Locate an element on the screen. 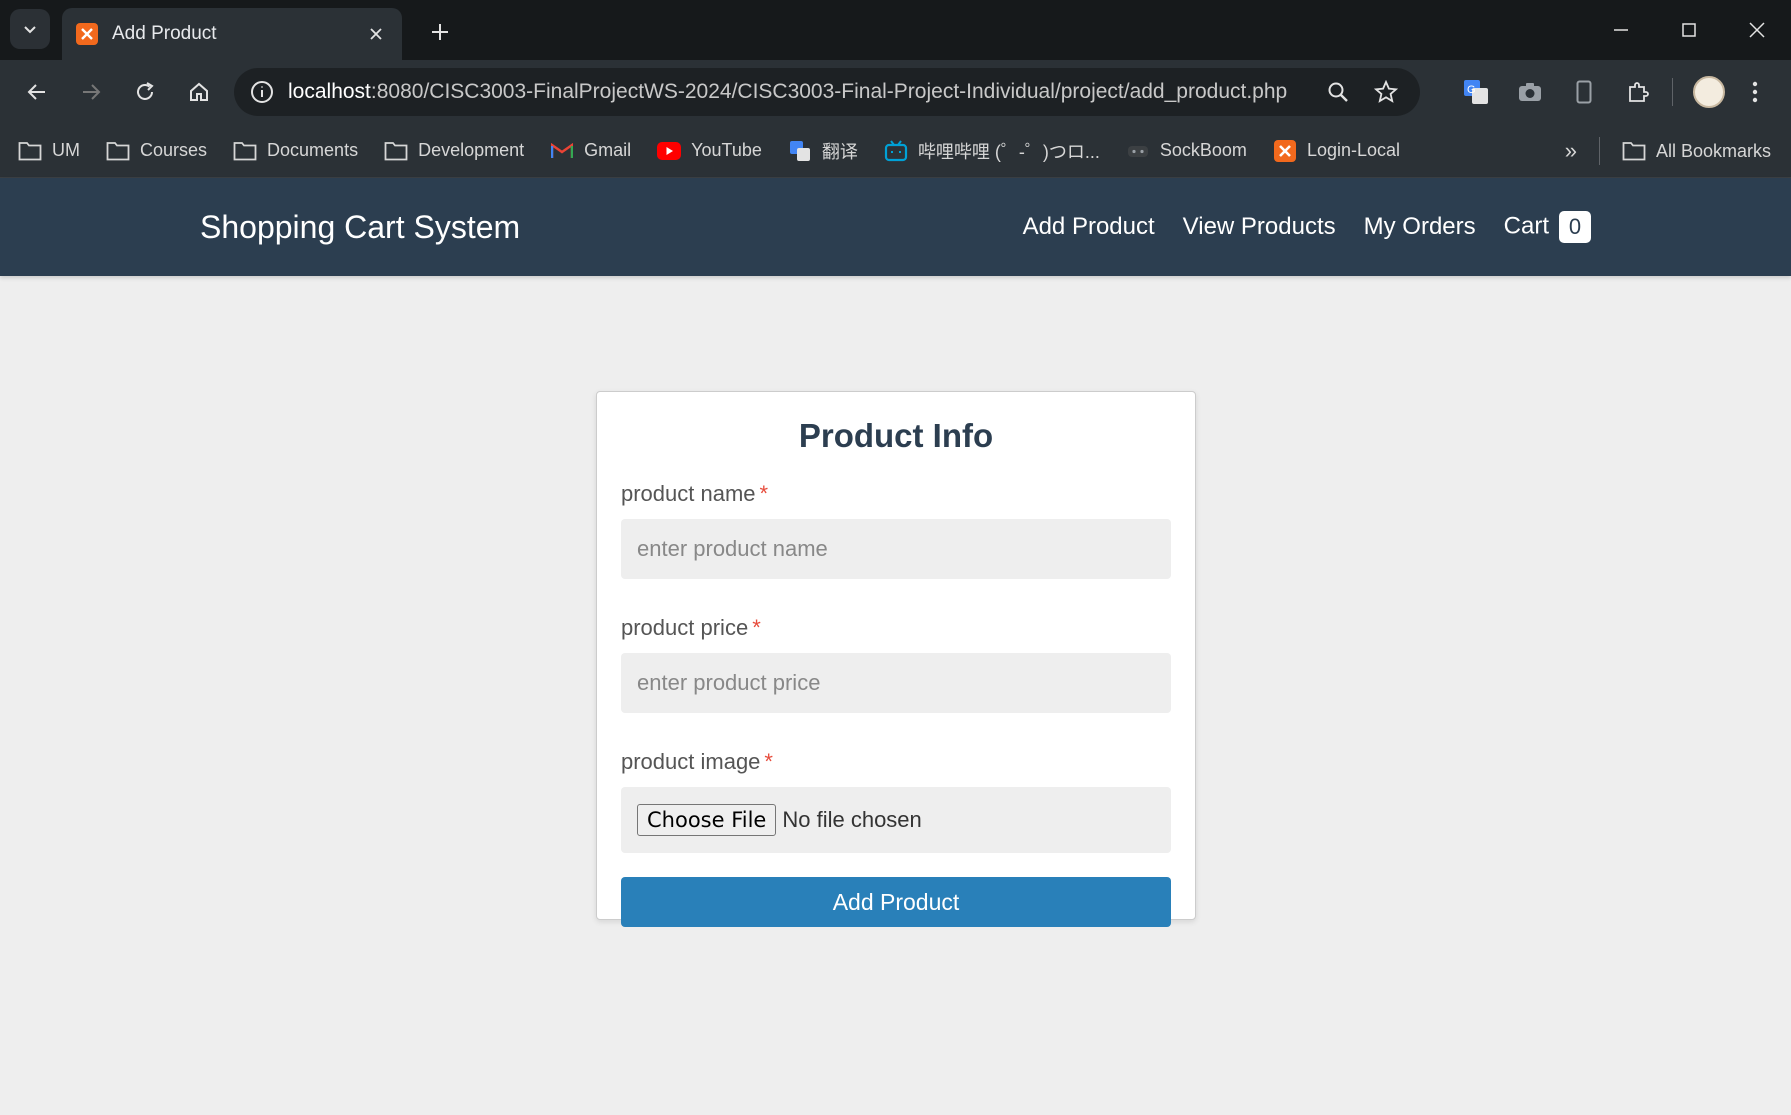 This screenshot has height=1115, width=1791. new-tab-button is located at coordinates (440, 32).